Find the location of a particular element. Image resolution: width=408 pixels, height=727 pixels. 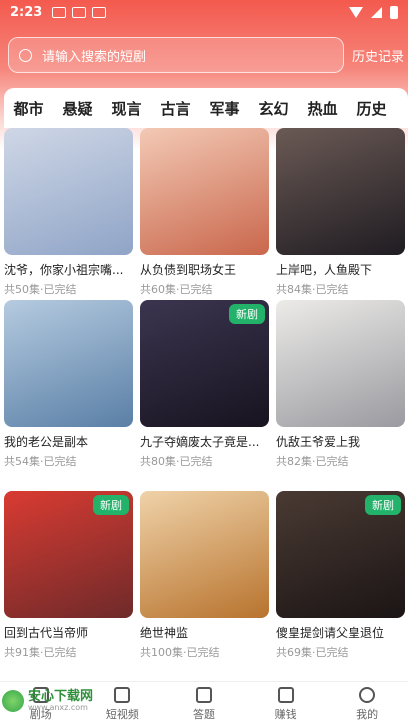

drama-card: 我的老公是副本 共54集·已完结 is located at coordinates (68, 384).